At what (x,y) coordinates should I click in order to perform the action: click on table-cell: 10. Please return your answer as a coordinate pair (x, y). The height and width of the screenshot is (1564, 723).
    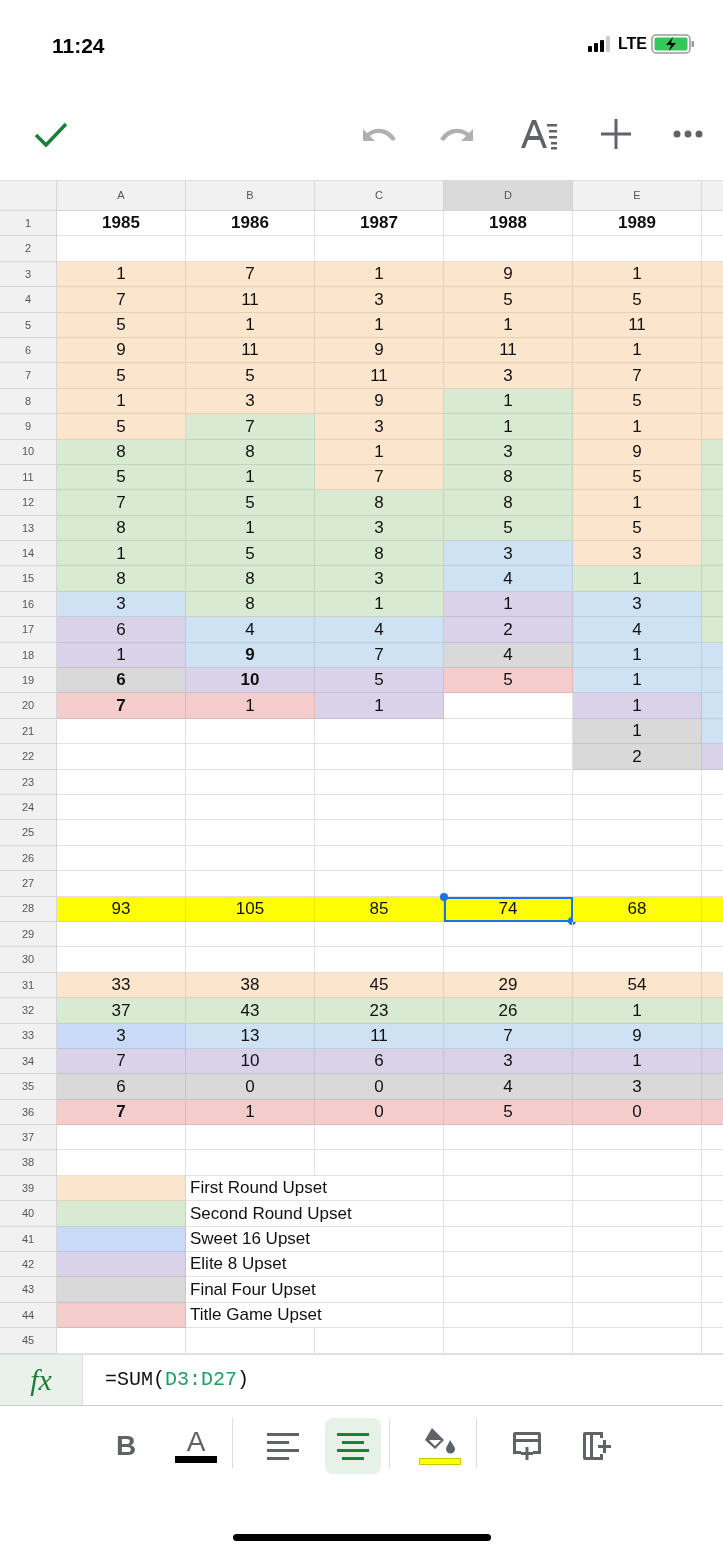
    Looking at the image, I should click on (250, 681).